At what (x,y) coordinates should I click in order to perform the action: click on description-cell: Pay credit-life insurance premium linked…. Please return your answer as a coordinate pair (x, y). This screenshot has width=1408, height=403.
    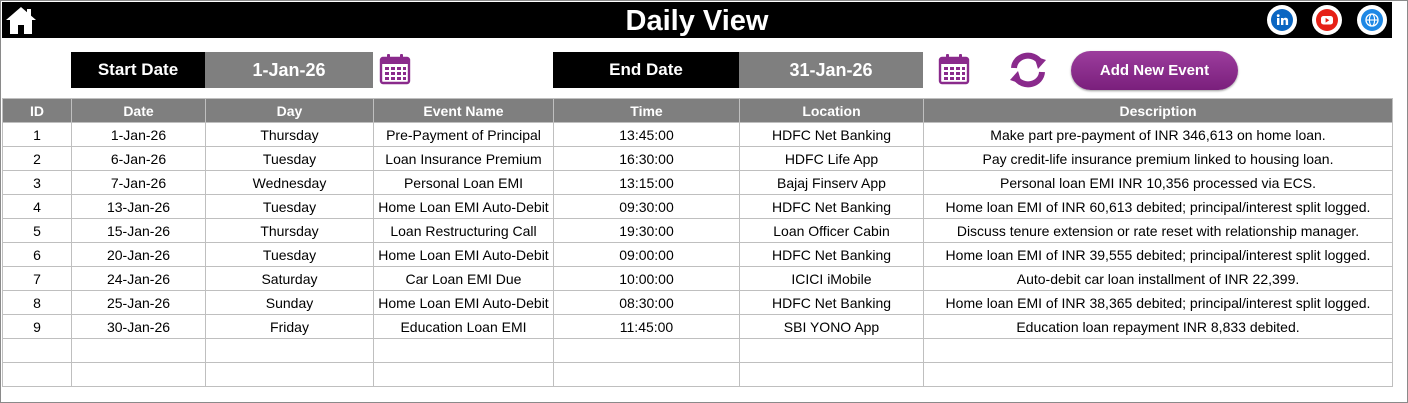
    Looking at the image, I should click on (1158, 158).